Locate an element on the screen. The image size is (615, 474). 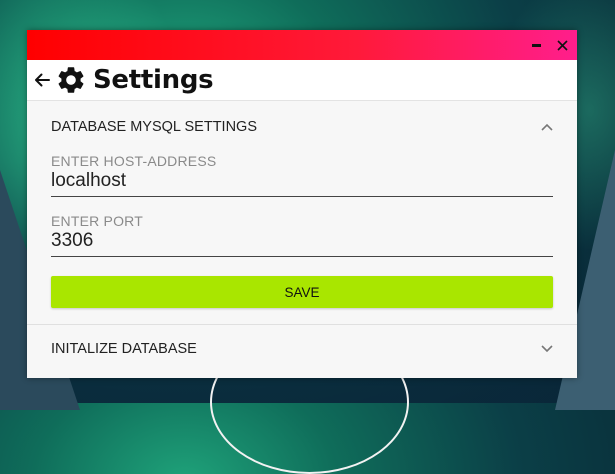
chevron-down-icon is located at coordinates (547, 349).